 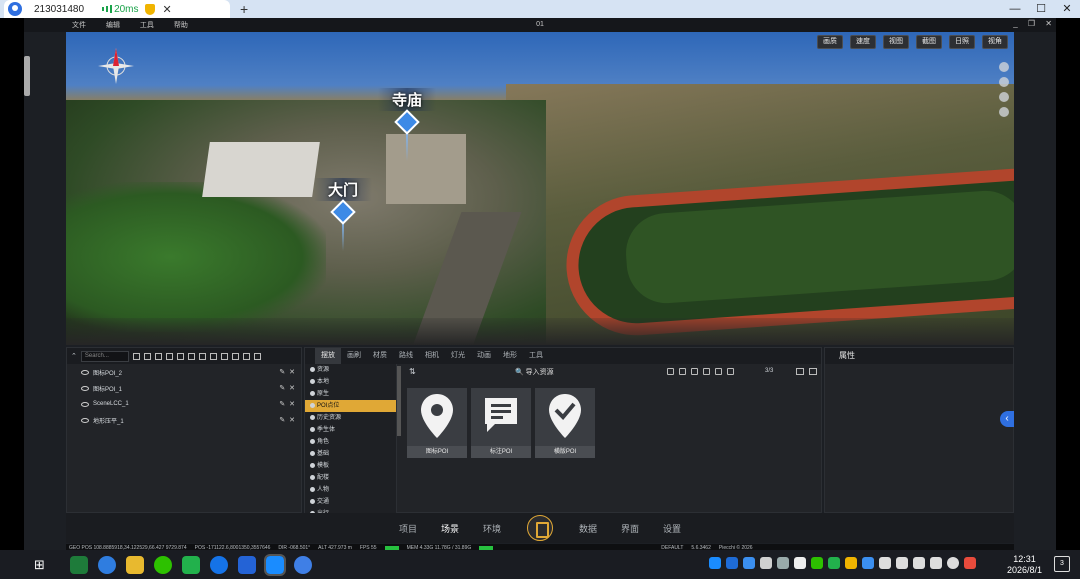 What do you see at coordinates (350, 490) in the screenshot?
I see `category-item: 人物` at bounding box center [350, 490].